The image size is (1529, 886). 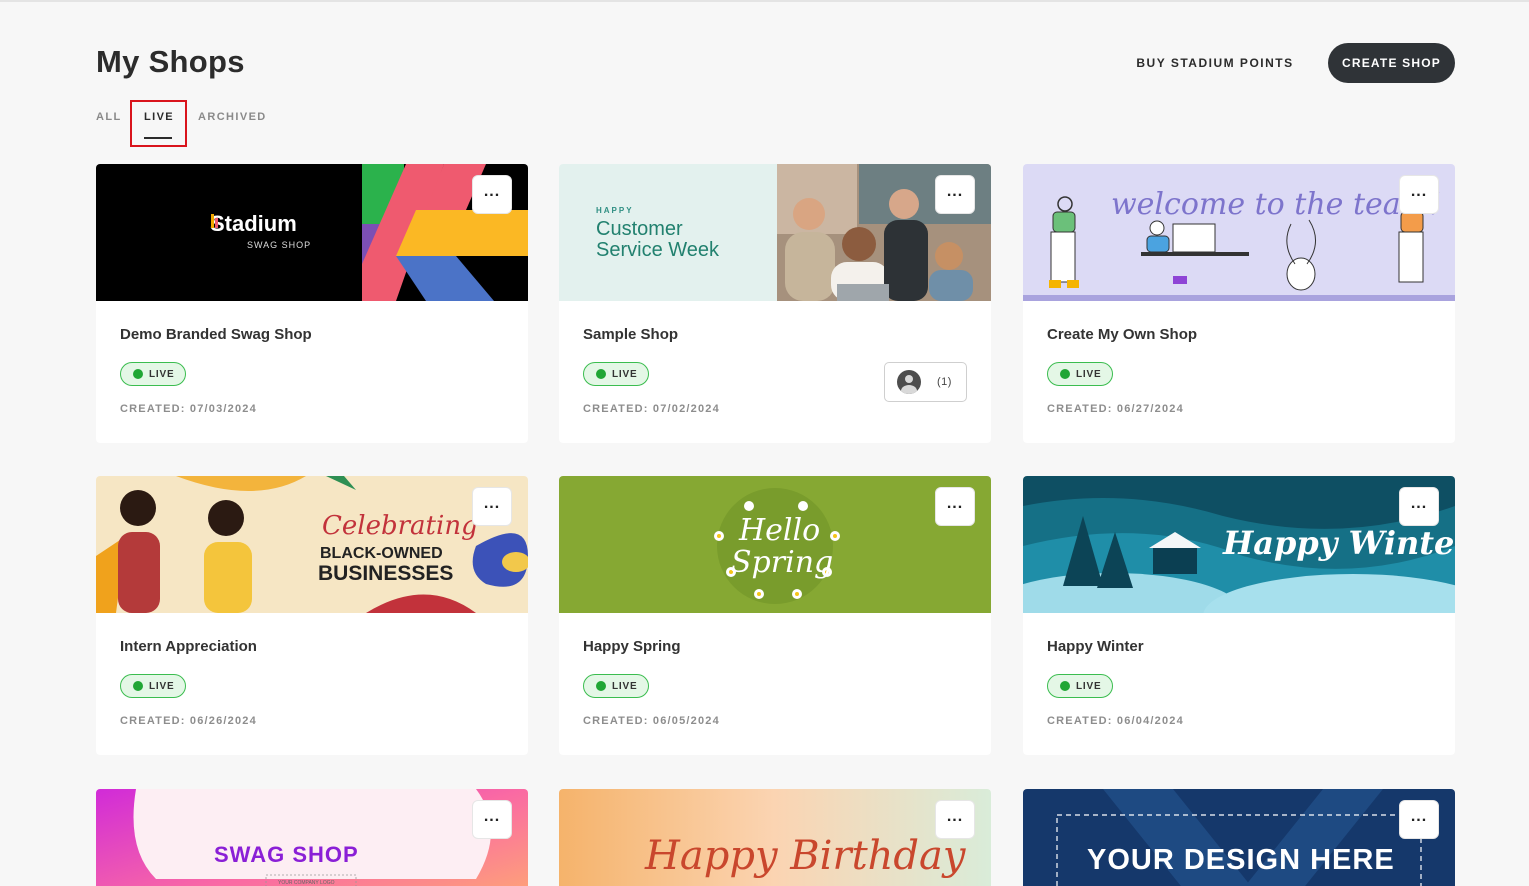 I want to click on created-date: CREATED: 06/04/2024, so click(x=1115, y=721).